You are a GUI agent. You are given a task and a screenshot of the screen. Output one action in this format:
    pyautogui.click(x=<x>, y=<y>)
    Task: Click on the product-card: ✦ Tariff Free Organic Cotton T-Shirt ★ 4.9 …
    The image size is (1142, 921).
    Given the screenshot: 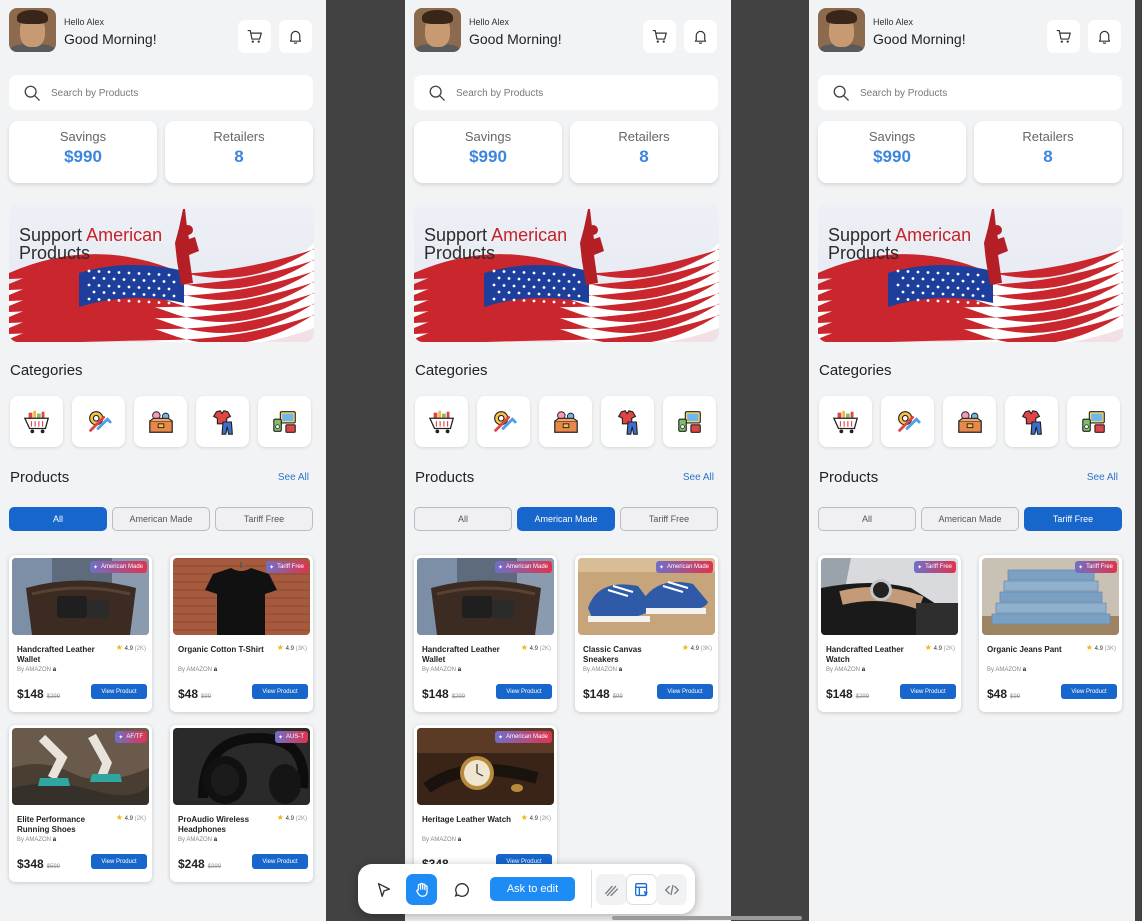 What is the action you would take?
    pyautogui.click(x=241, y=633)
    